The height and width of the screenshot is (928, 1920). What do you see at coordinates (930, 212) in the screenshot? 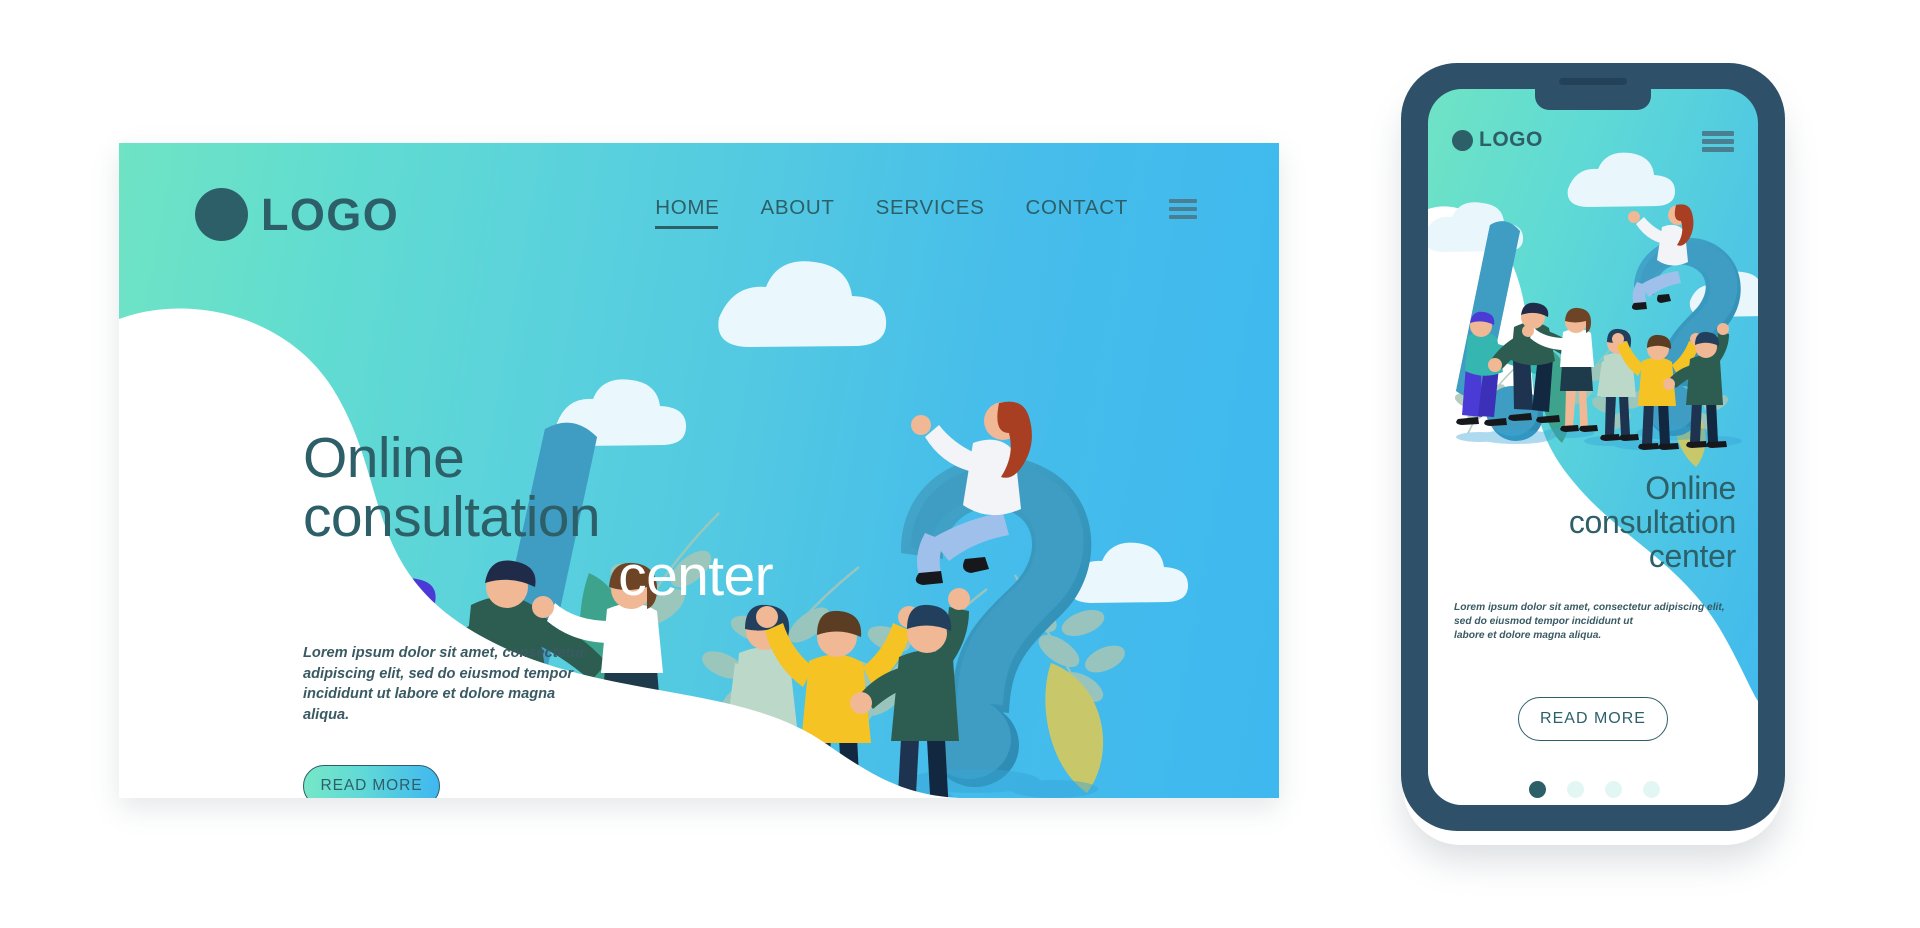
I see `nav-item-services: SERVICES` at bounding box center [930, 212].